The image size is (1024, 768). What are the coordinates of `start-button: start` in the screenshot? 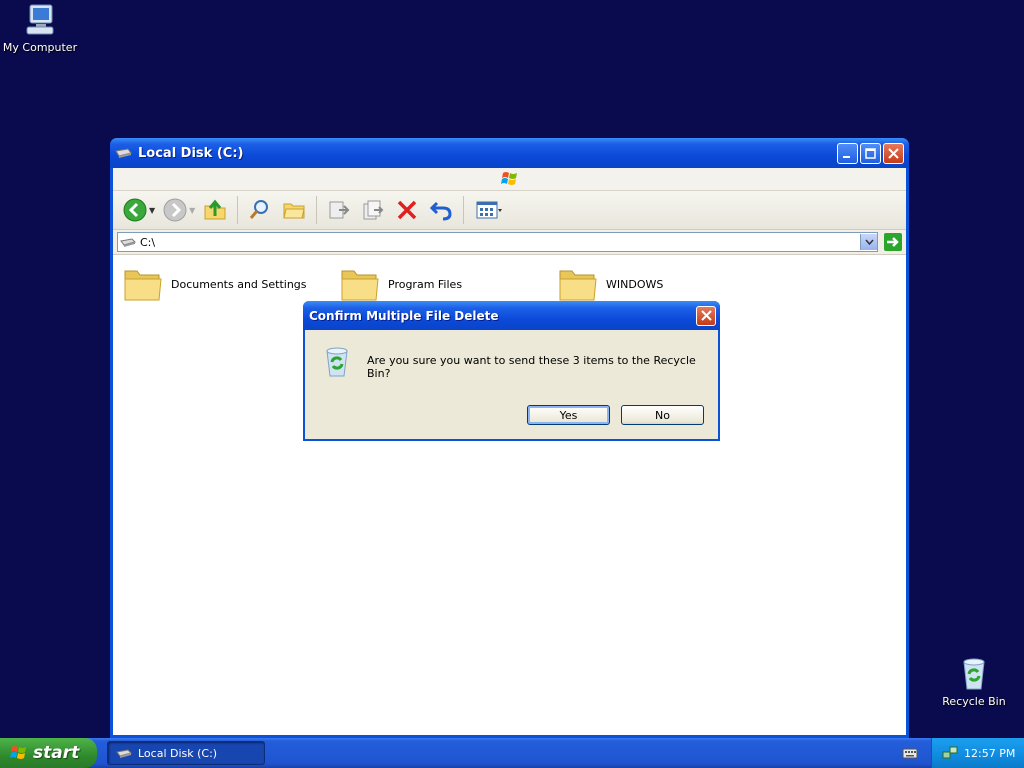 It's located at (48, 753).